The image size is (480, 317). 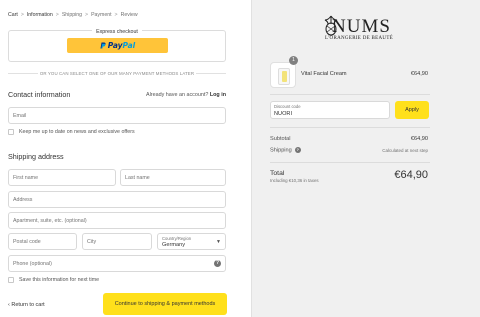 I want to click on postal-code-field: Postal code, so click(x=42, y=241).